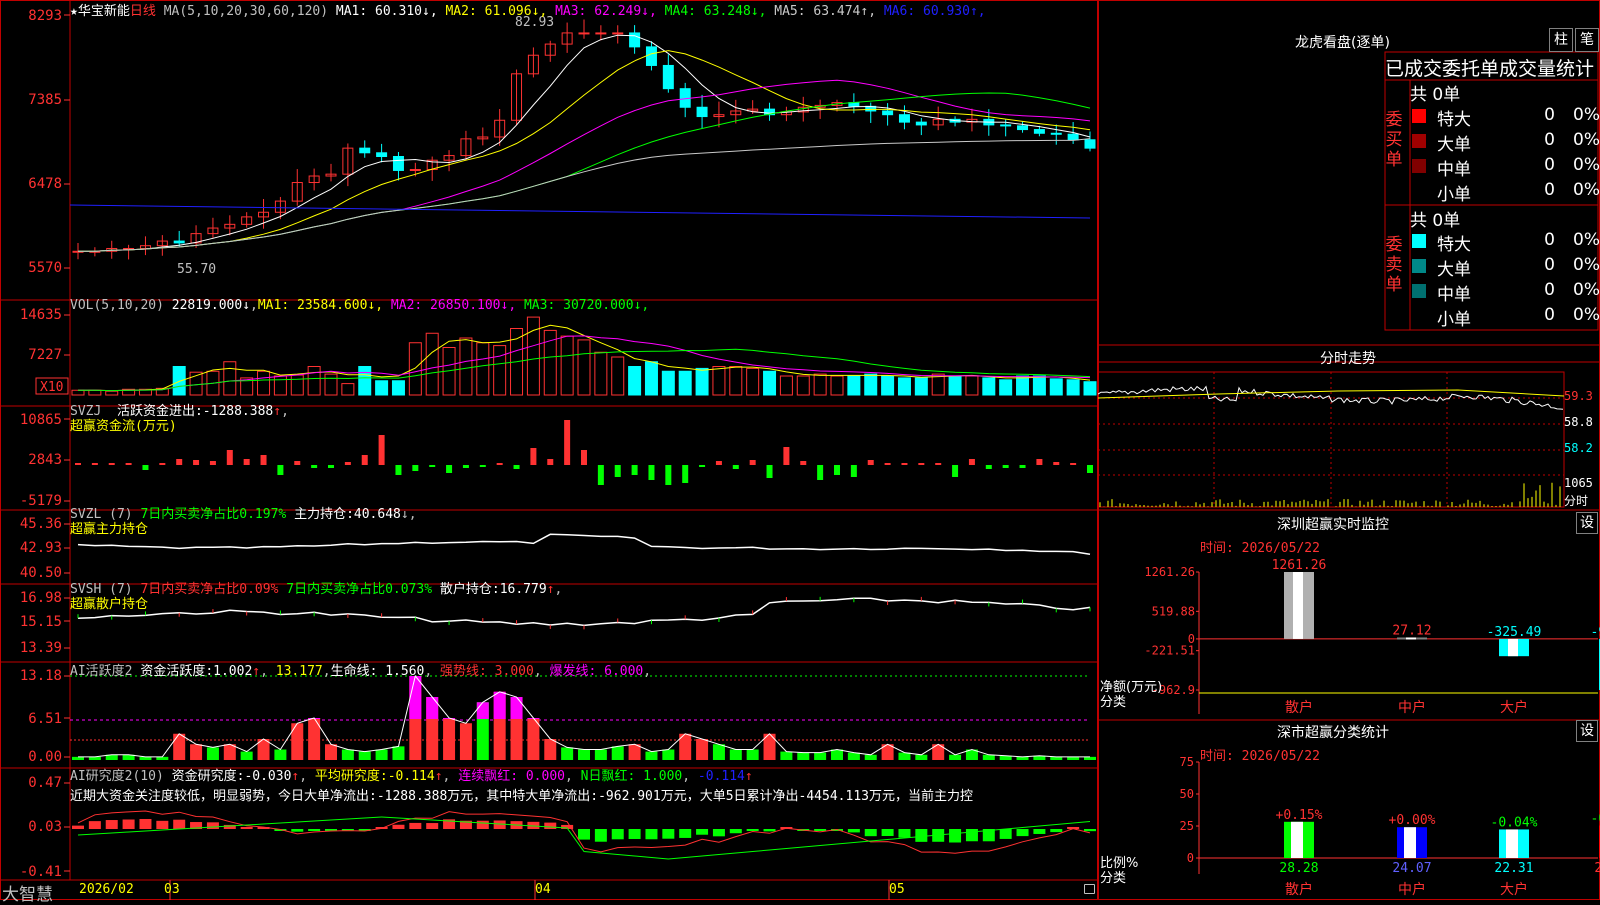 The height and width of the screenshot is (905, 1600). What do you see at coordinates (1561, 40) in the screenshot?
I see `column-view-button: 柱` at bounding box center [1561, 40].